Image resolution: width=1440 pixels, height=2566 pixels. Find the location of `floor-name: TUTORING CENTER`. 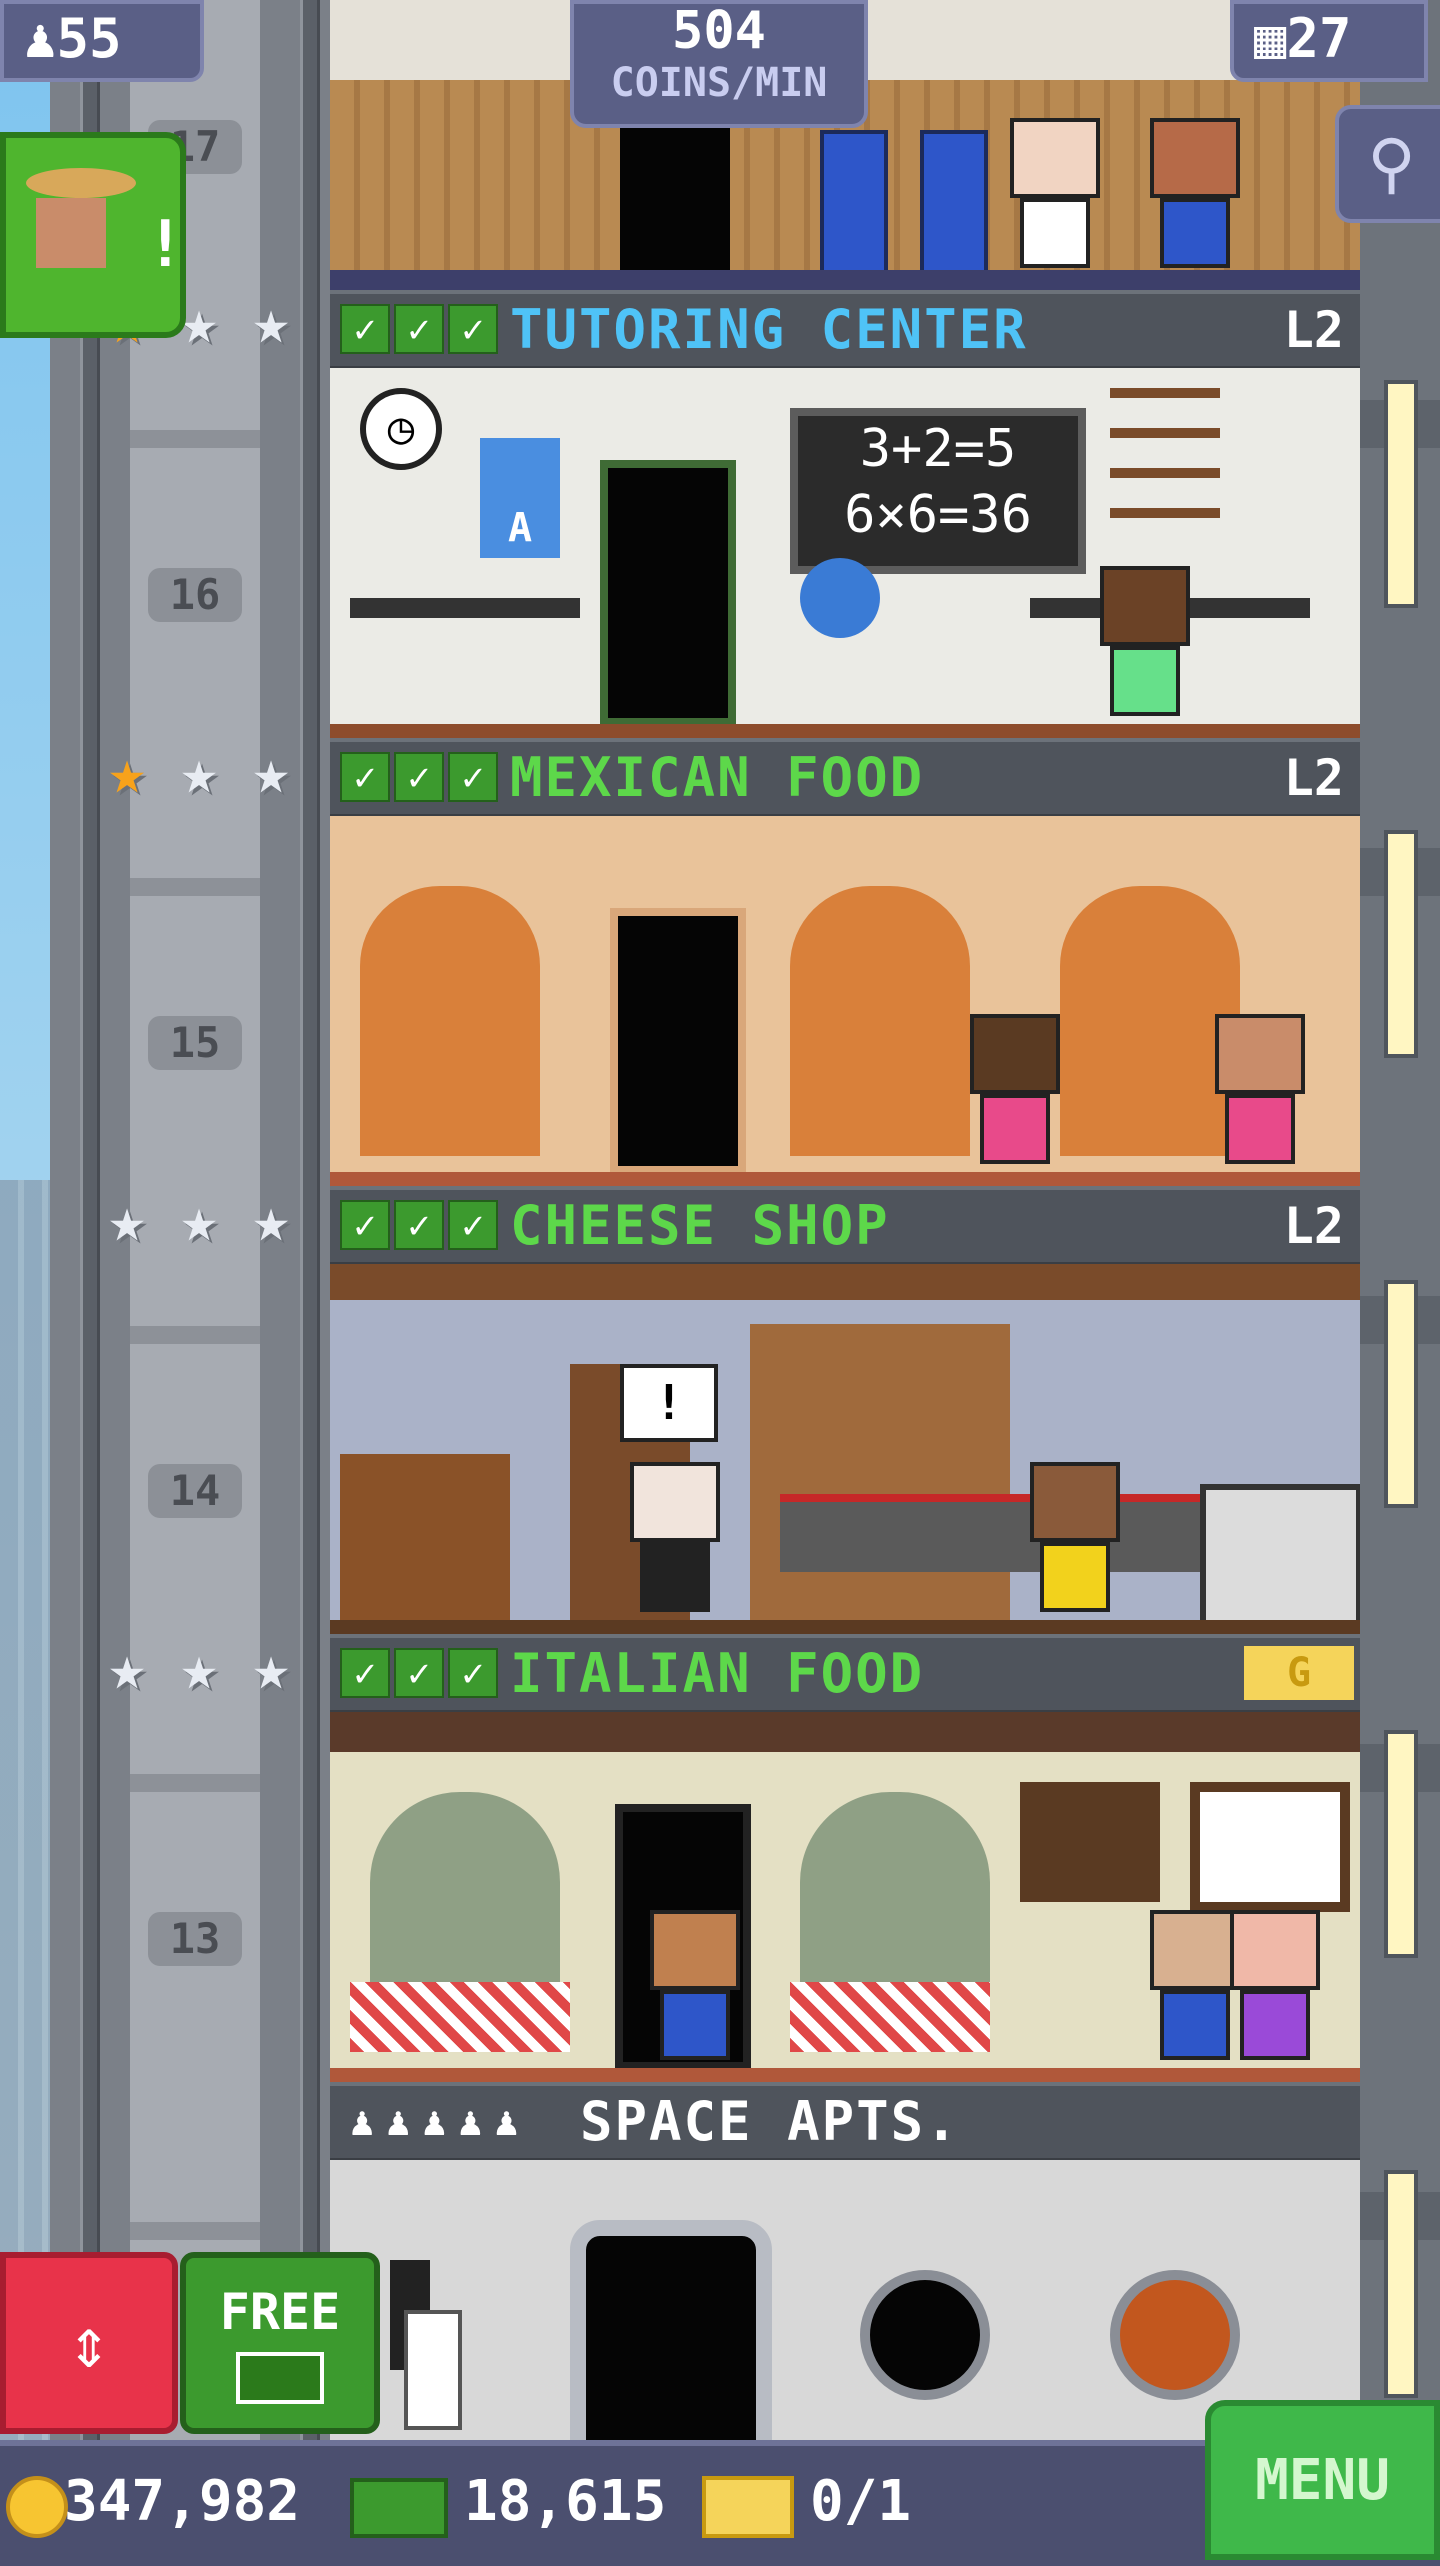

floor-name: TUTORING CENTER is located at coordinates (769, 329).